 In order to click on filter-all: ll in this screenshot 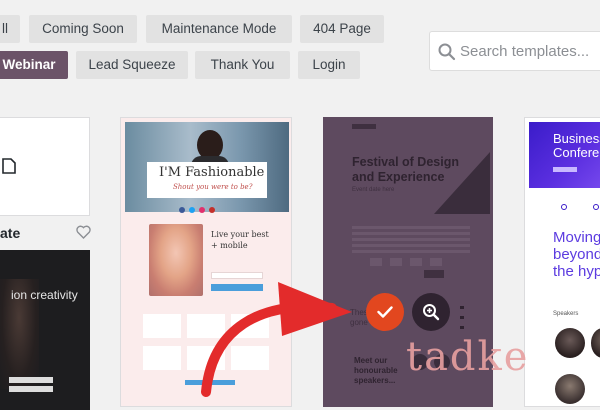, I will do `click(10, 29)`.